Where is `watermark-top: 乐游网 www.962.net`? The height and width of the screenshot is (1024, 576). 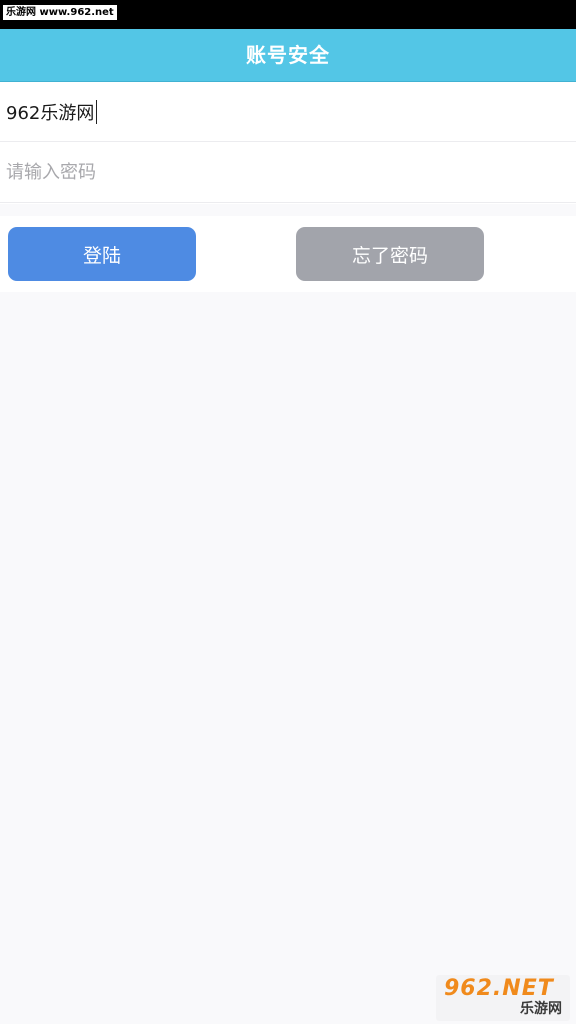
watermark-top: 乐游网 www.962.net is located at coordinates (60, 12).